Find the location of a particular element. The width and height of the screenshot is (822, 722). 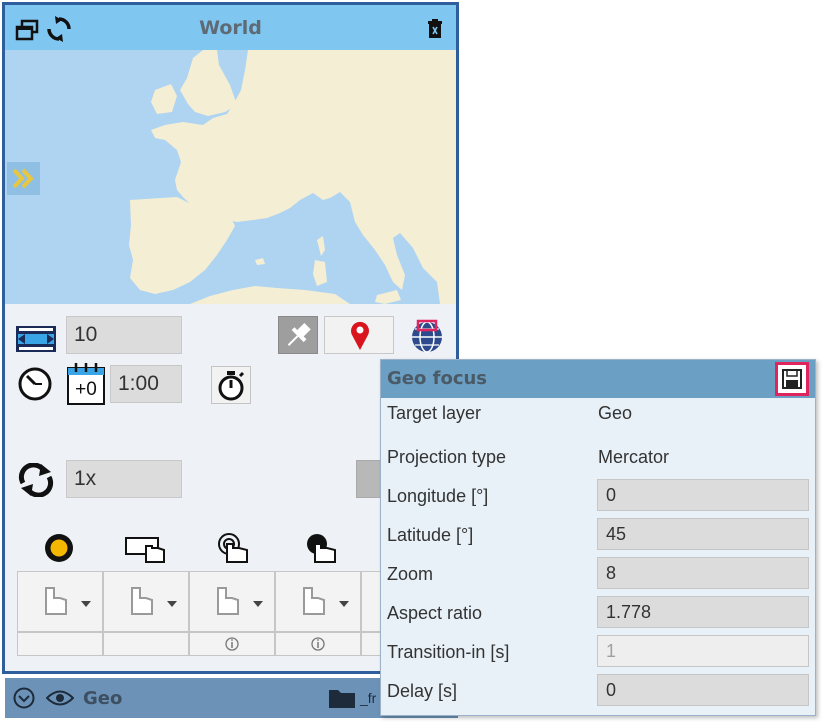

stopwatch-icon is located at coordinates (231, 386).